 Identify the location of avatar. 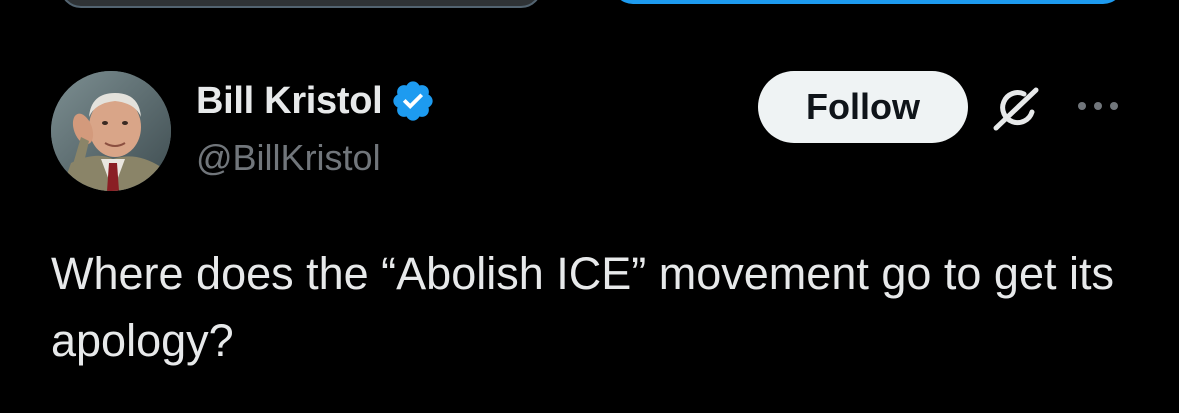
(111, 131).